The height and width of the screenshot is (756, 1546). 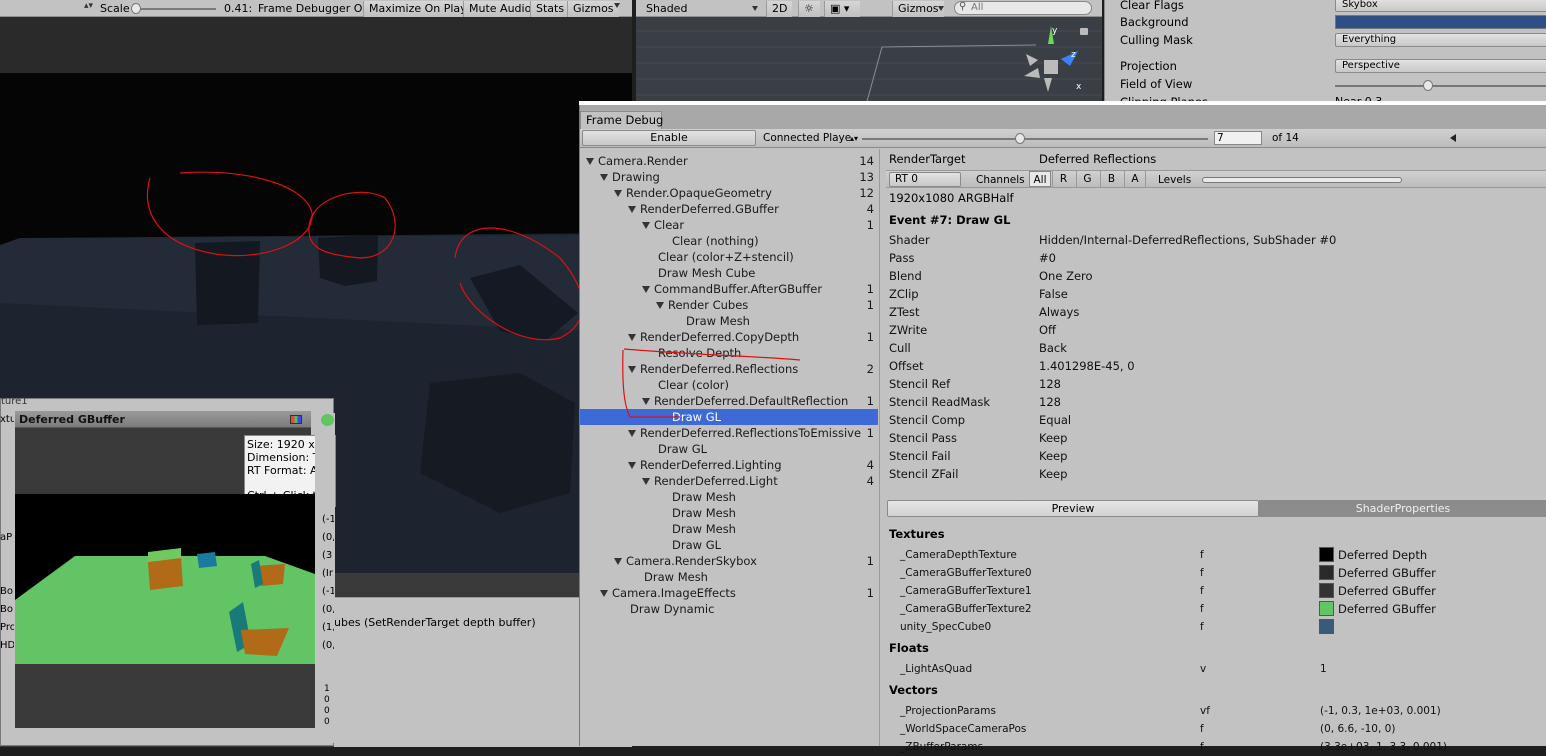 I want to click on tab-preview: Preview, so click(x=1073, y=508).